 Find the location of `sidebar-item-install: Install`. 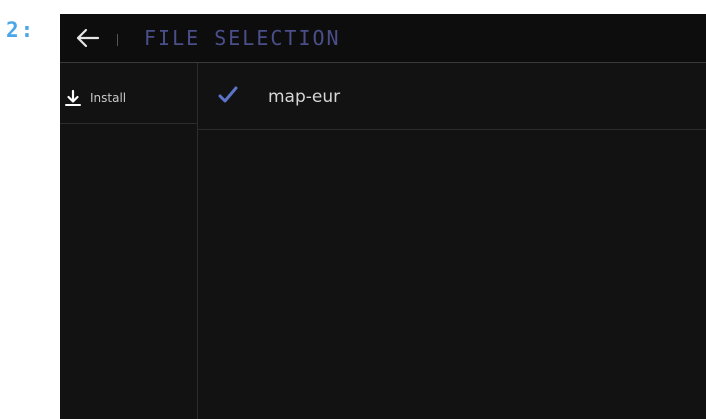

sidebar-item-install: Install is located at coordinates (128, 93).